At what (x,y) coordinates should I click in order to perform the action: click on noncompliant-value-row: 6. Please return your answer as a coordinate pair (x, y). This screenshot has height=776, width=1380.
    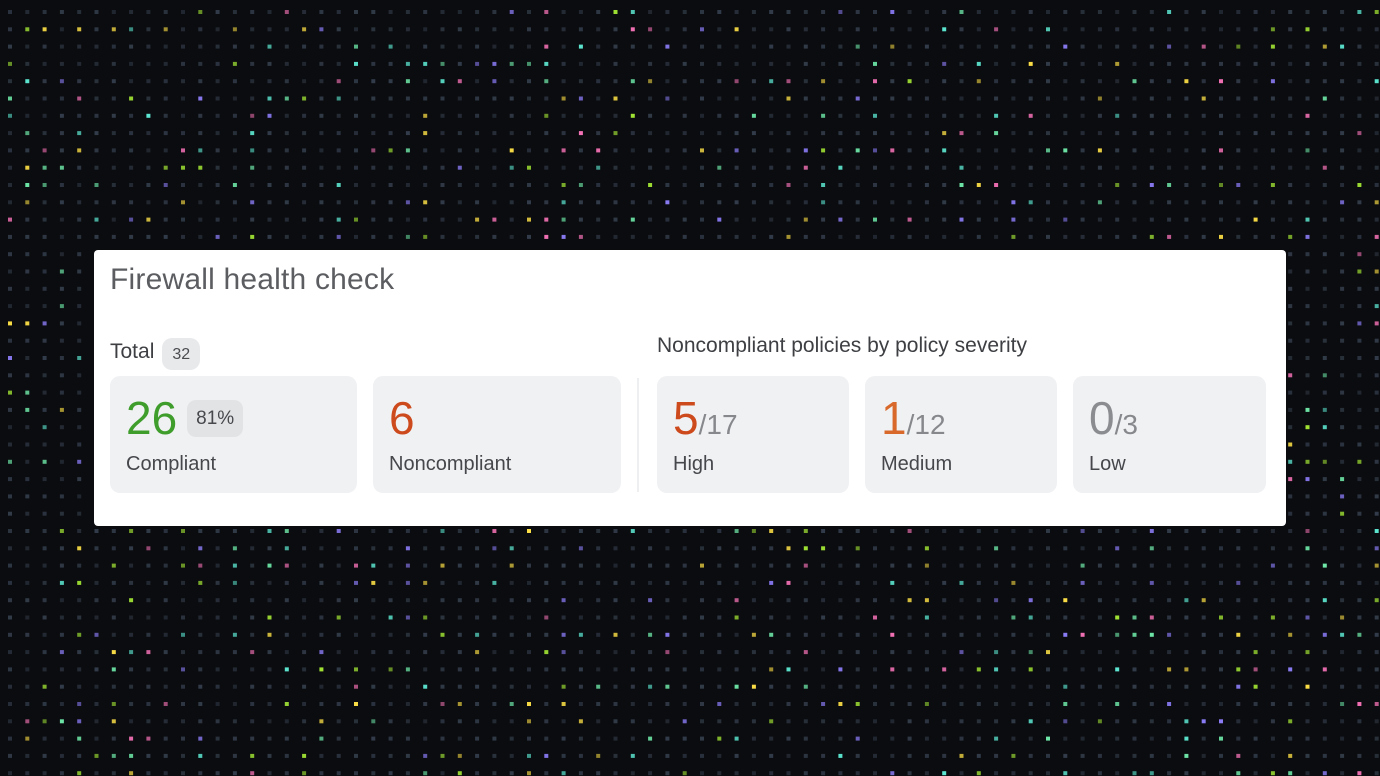
    Looking at the image, I should click on (402, 418).